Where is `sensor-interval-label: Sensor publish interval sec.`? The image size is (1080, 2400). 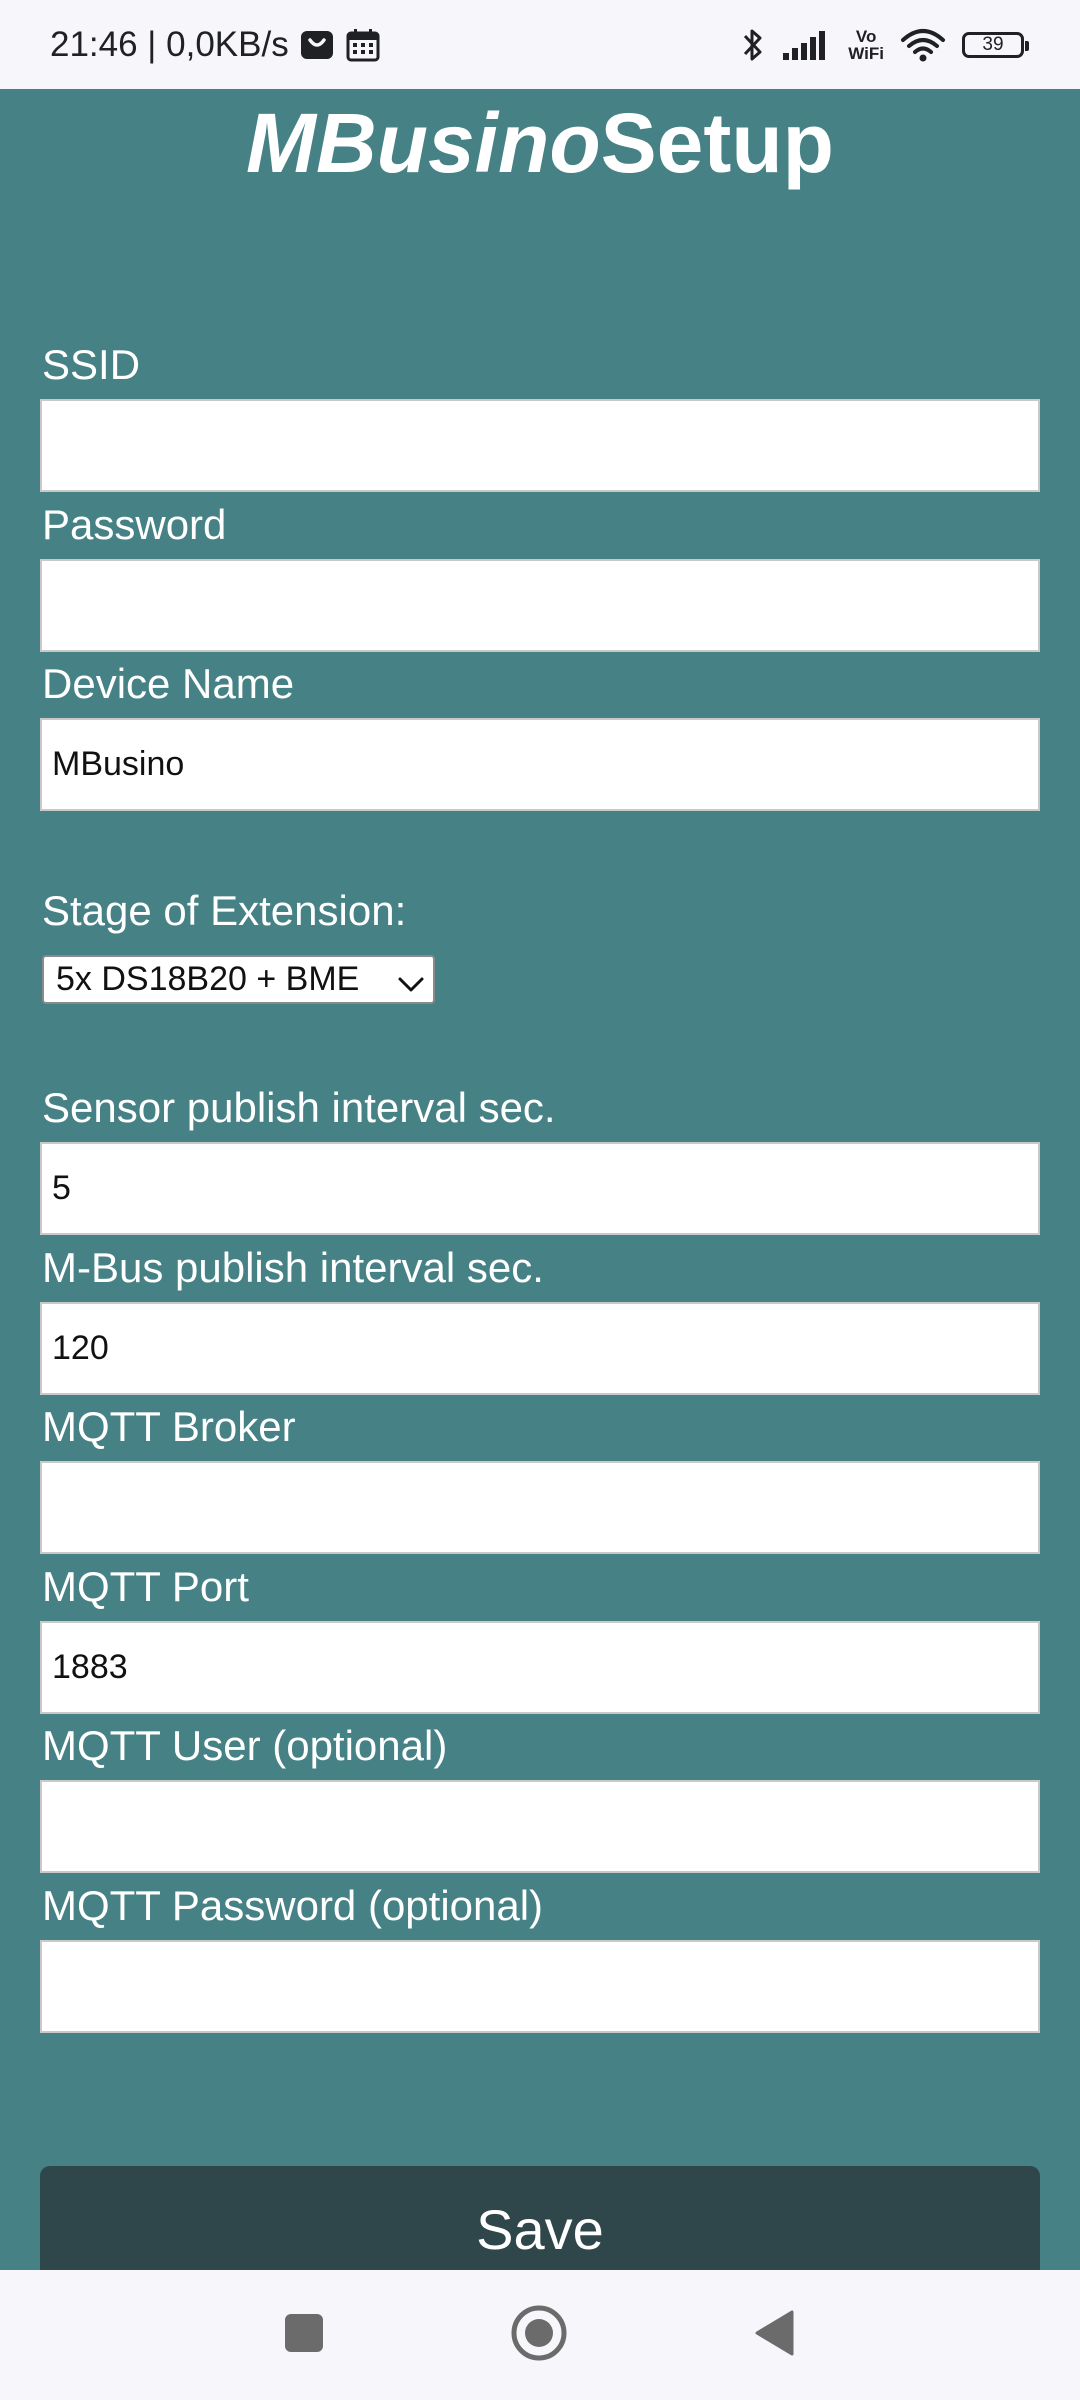
sensor-interval-label: Sensor publish interval sec. is located at coordinates (299, 1107).